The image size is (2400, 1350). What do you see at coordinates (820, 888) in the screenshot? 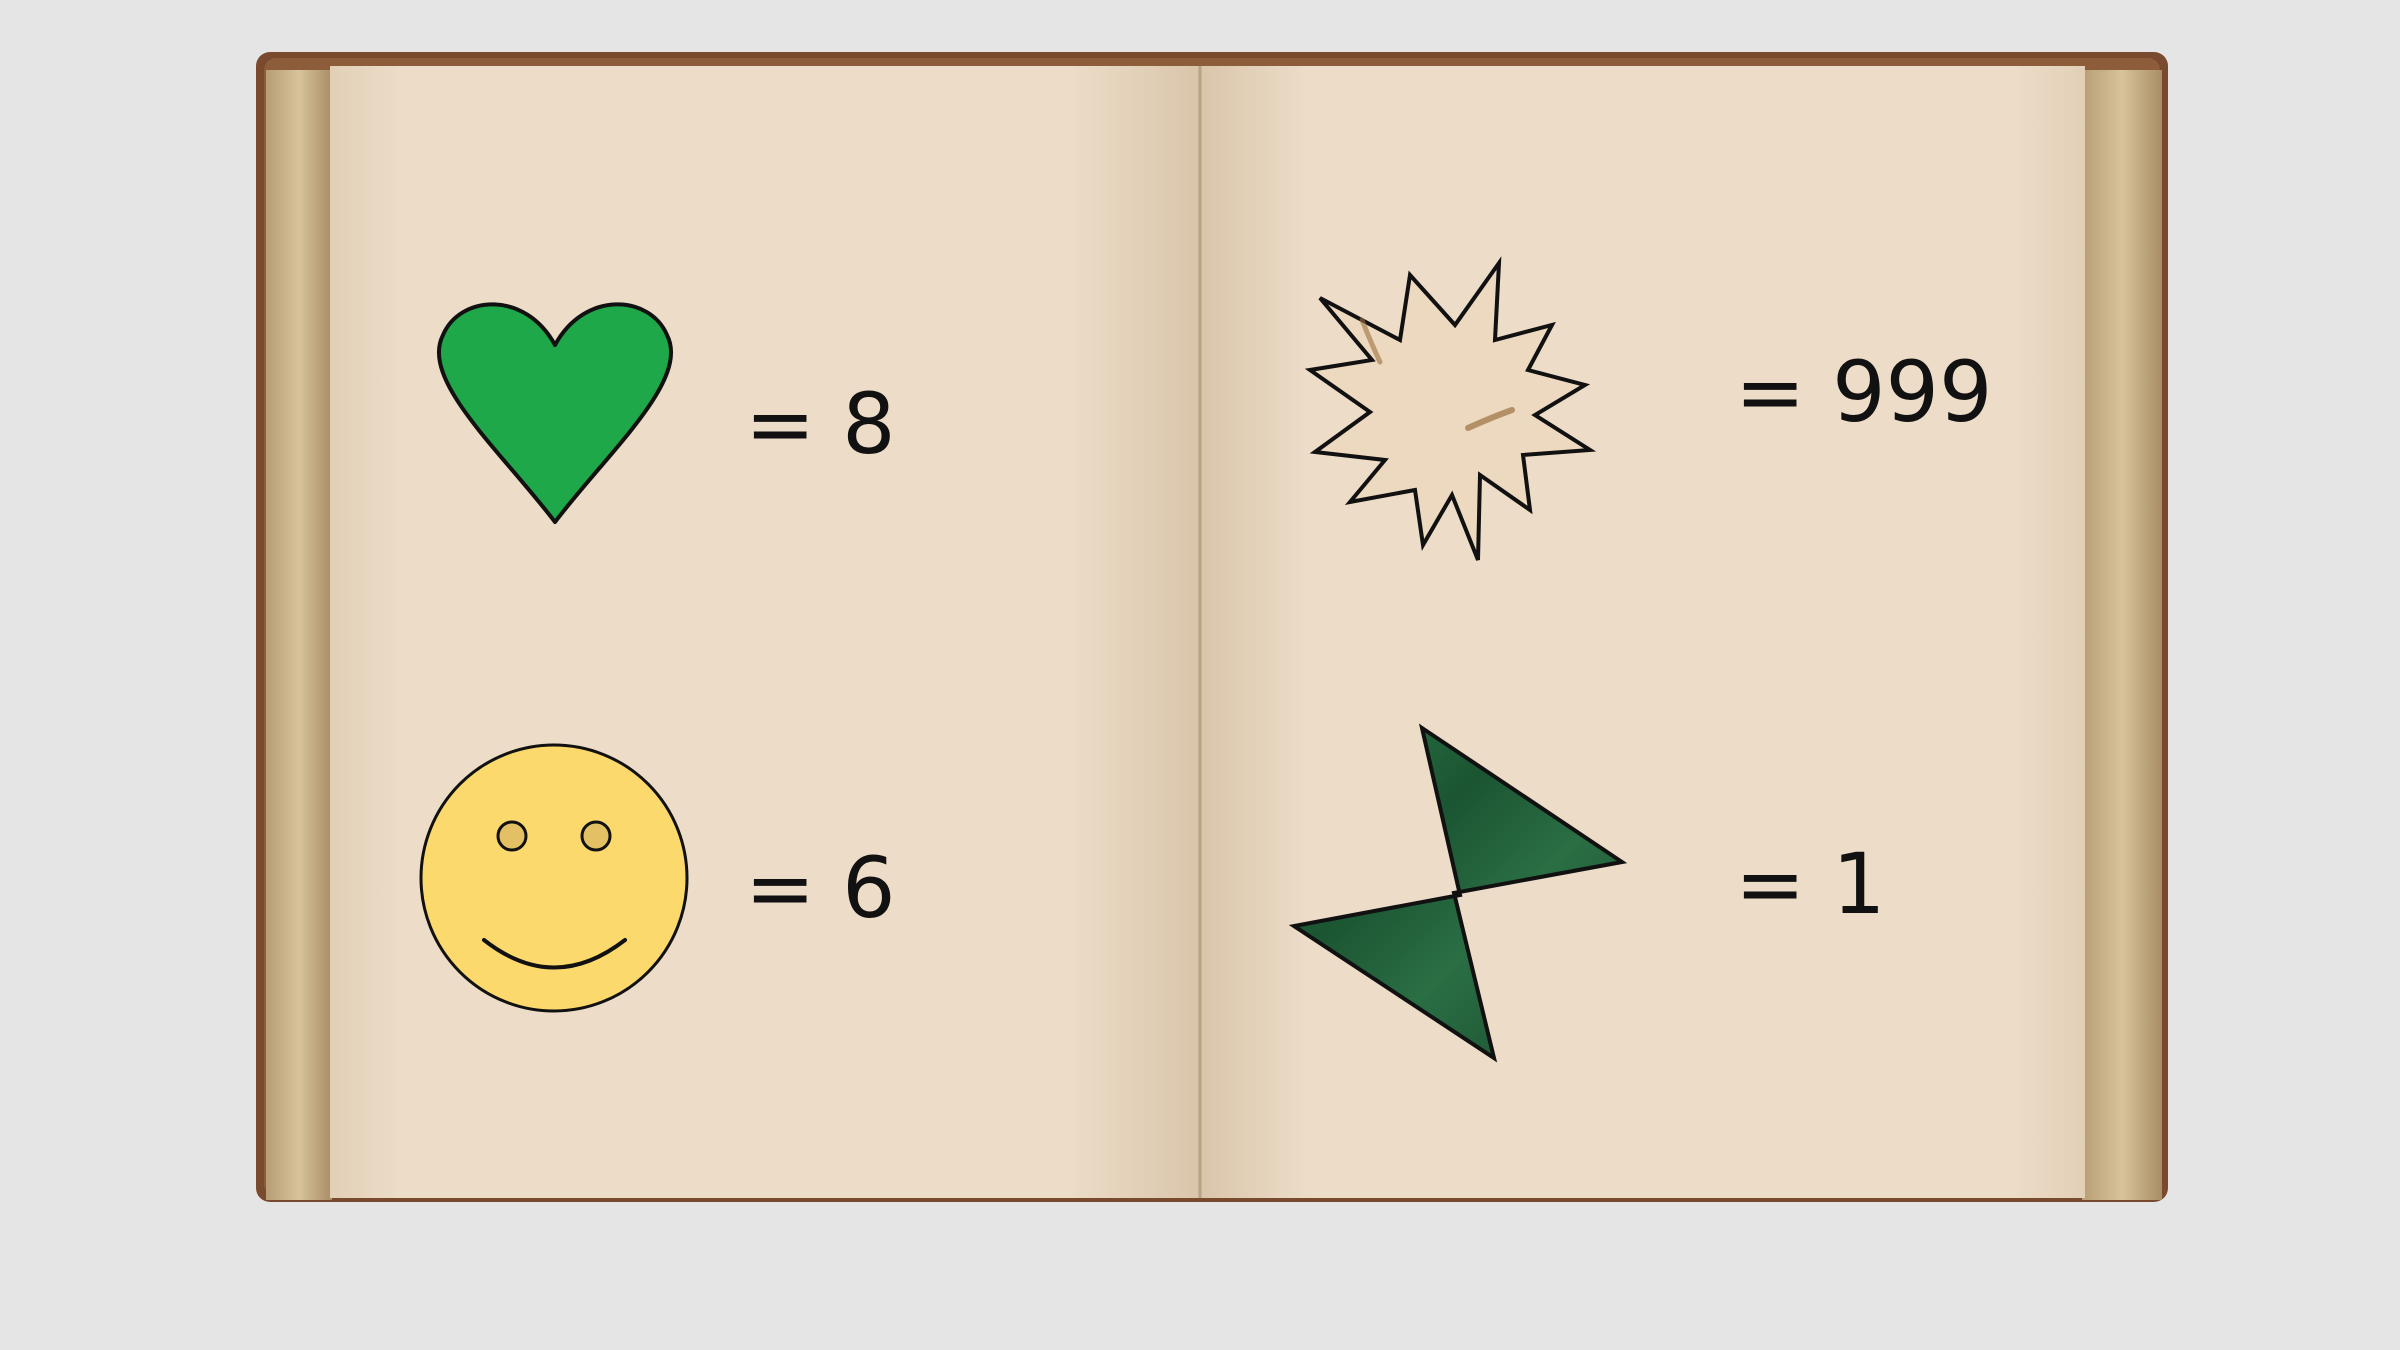
I see `equation-smiley-value: = 6` at bounding box center [820, 888].